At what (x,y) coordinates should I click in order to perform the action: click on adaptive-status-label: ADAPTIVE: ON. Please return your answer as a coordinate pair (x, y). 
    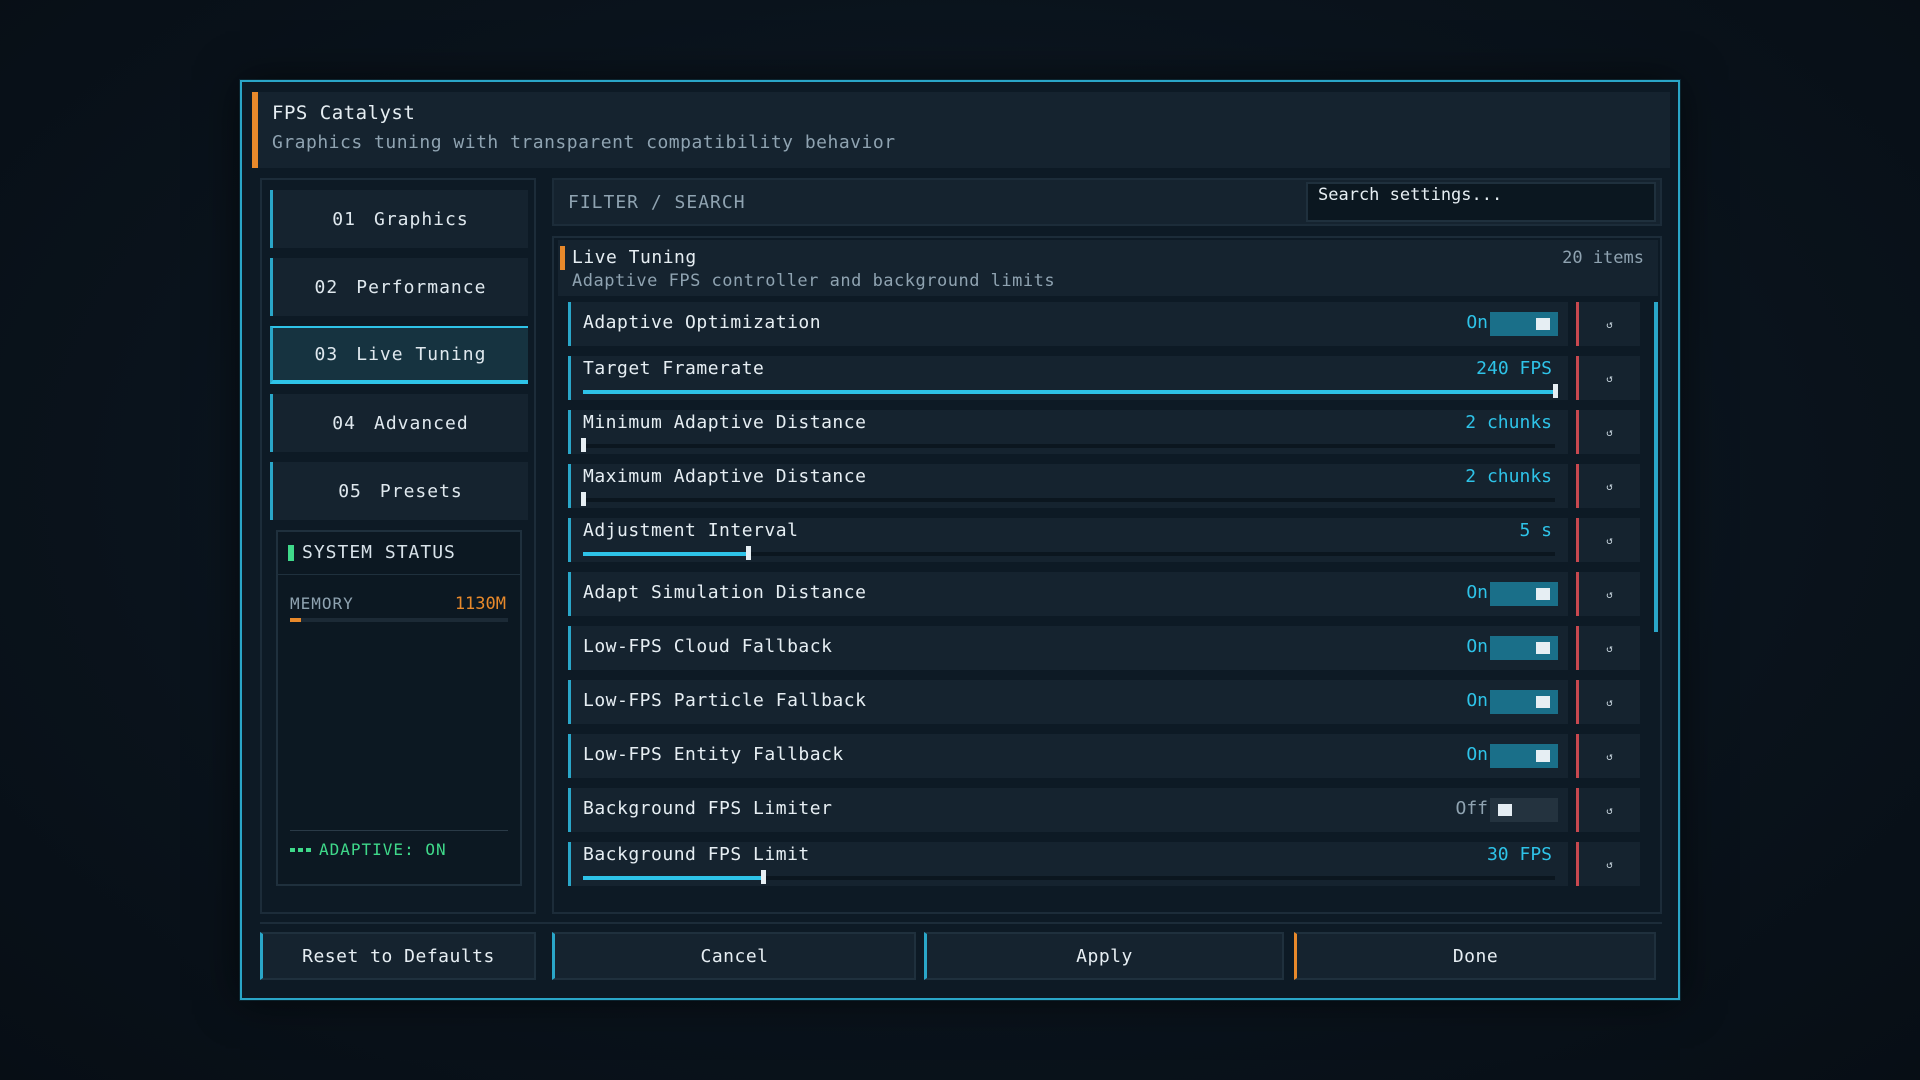
    Looking at the image, I should click on (383, 849).